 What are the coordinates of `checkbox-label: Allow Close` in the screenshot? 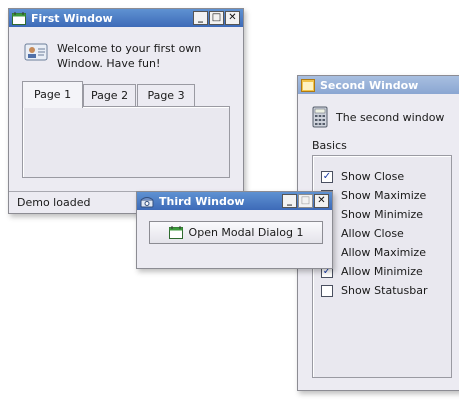 It's located at (372, 233).